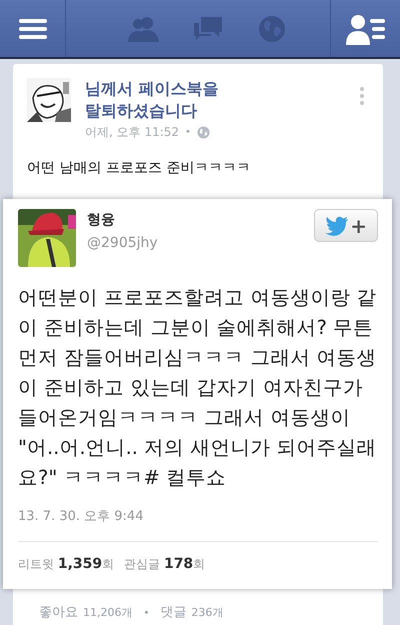  Describe the element at coordinates (165, 564) in the screenshot. I see `tweet-stat: 관심글 178회` at that location.